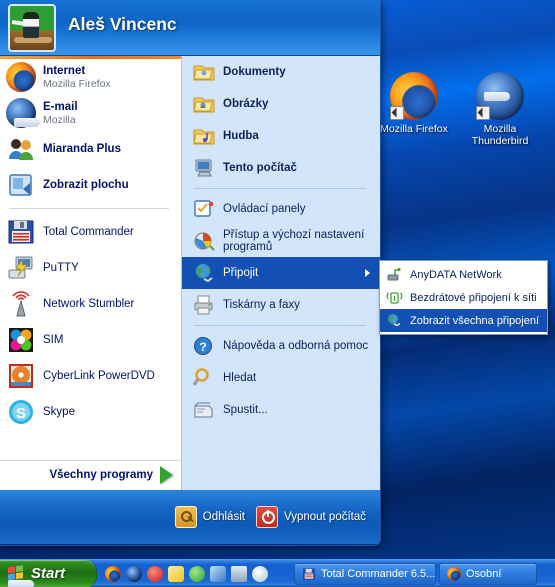 The width and height of the screenshot is (555, 587). What do you see at coordinates (90, 376) in the screenshot?
I see `start-item-cyberlink-powerdvd: CyberLink PowerDVD` at bounding box center [90, 376].